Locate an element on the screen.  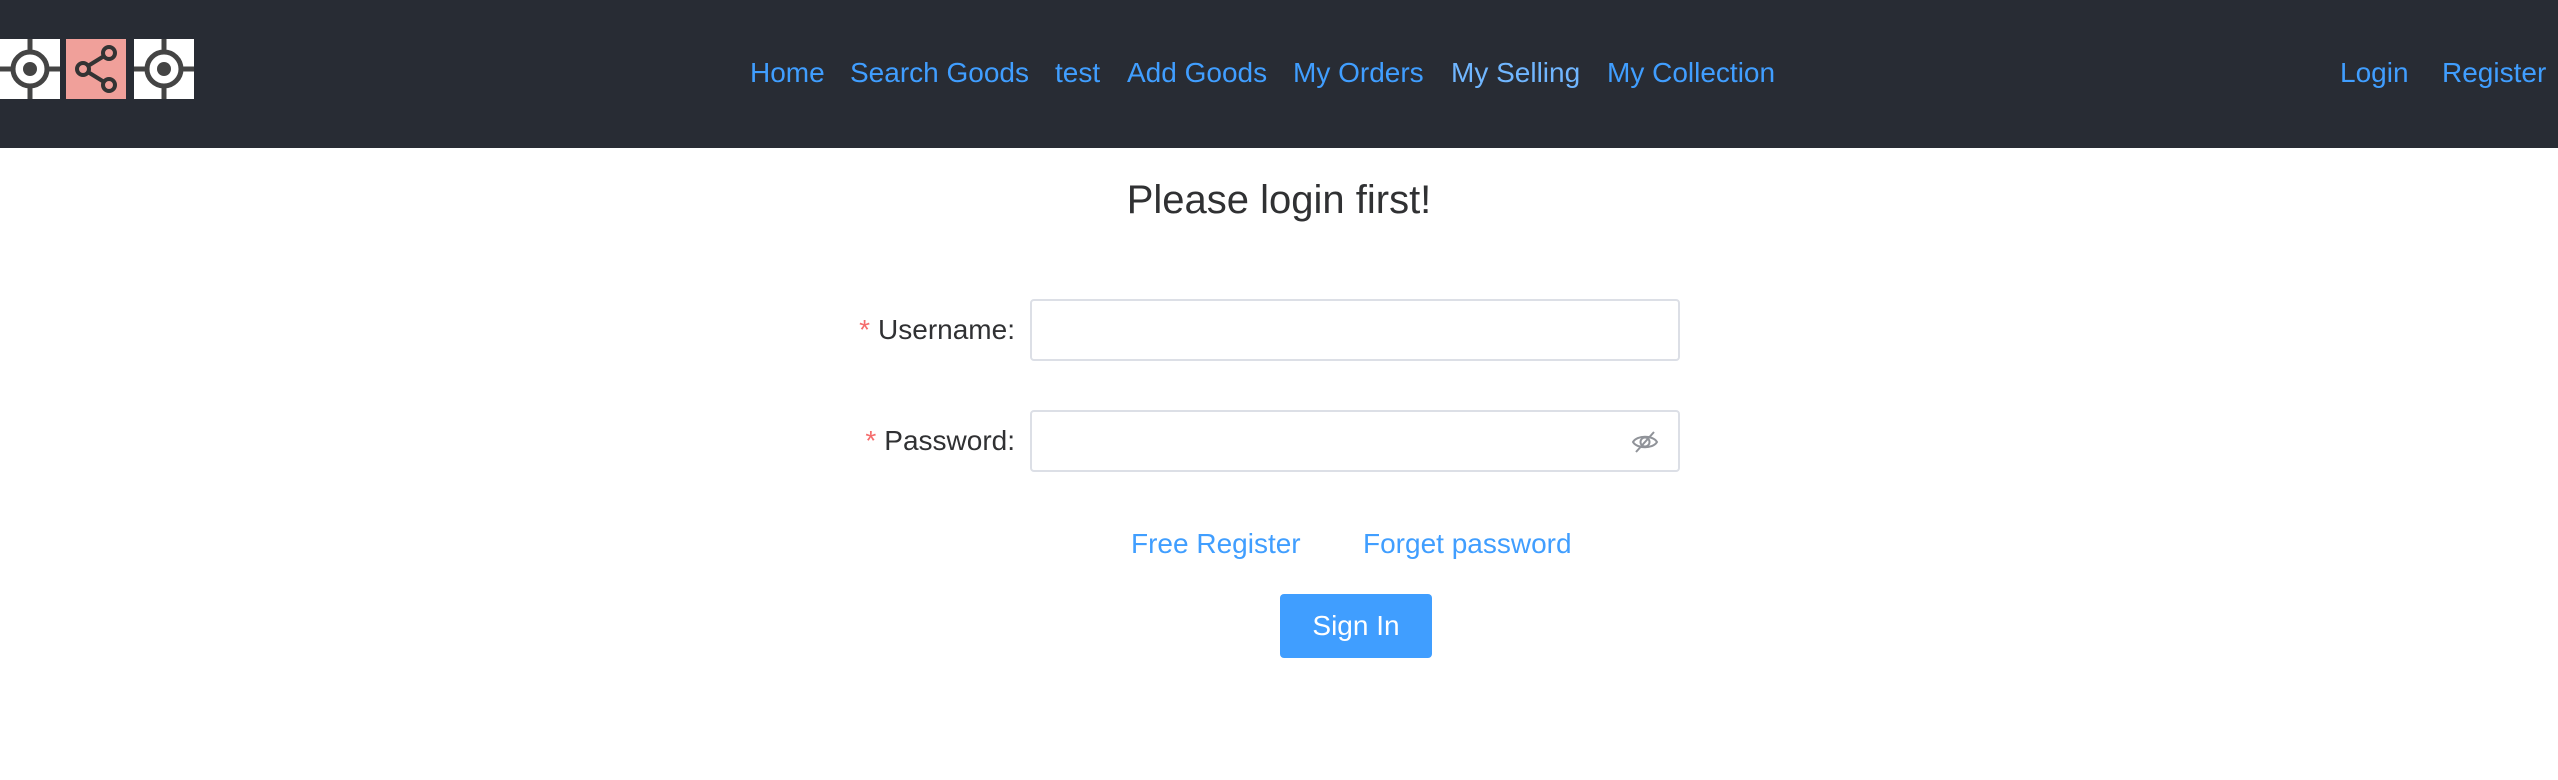
nav-test: test is located at coordinates (1077, 73).